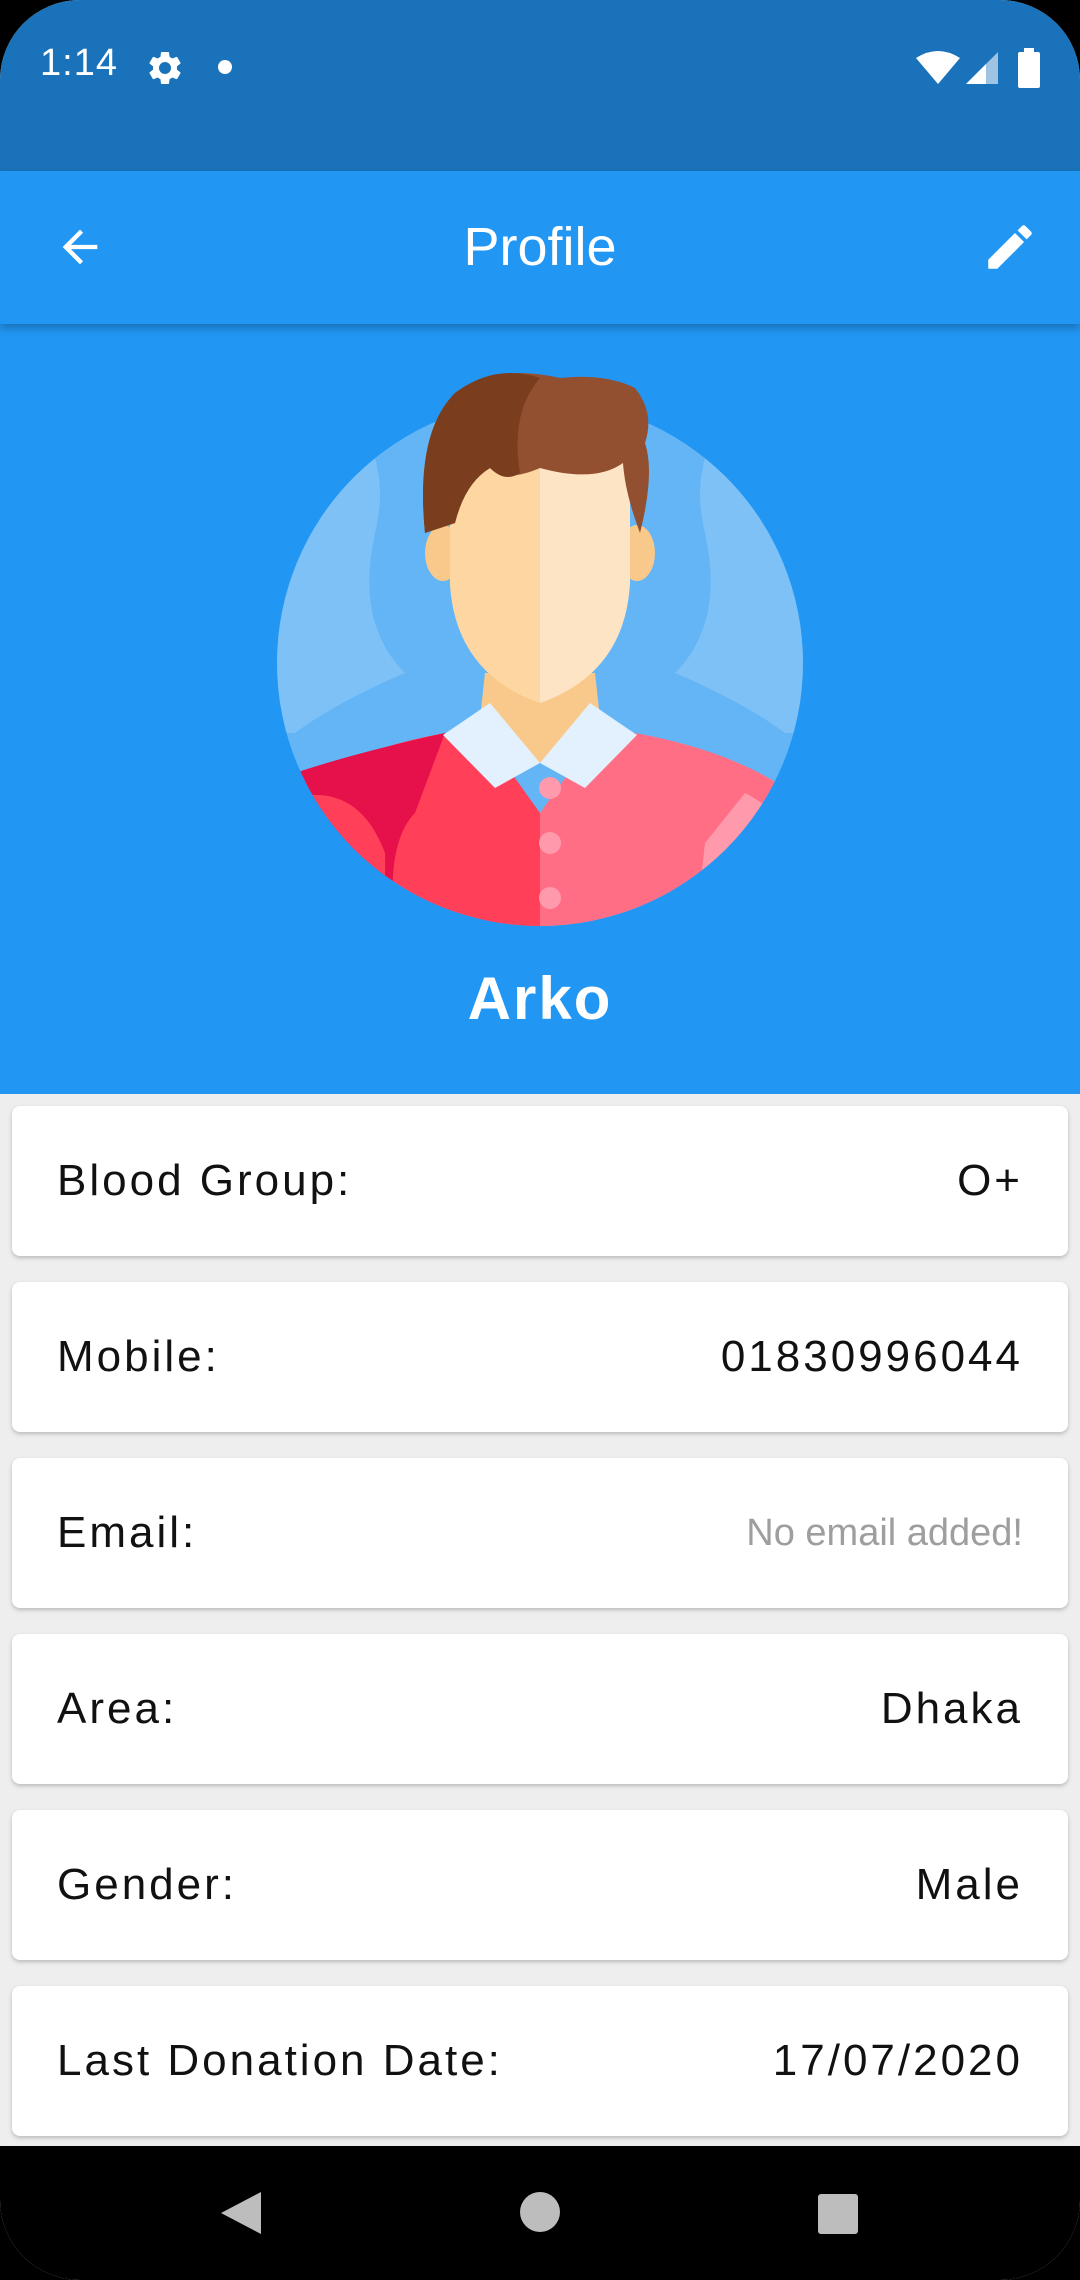 The width and height of the screenshot is (1080, 2280). What do you see at coordinates (540, 1181) in the screenshot?
I see `blood-group-card: Blood Group: O+` at bounding box center [540, 1181].